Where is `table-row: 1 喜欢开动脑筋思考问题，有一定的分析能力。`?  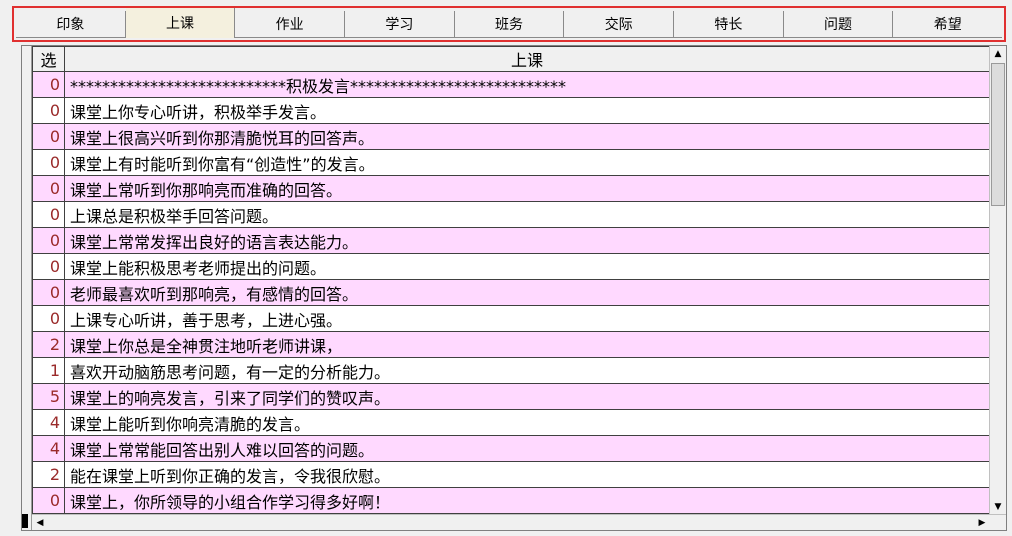
table-row: 1 喜欢开动脑筋思考问题，有一定的分析能力。 is located at coordinates (511, 370).